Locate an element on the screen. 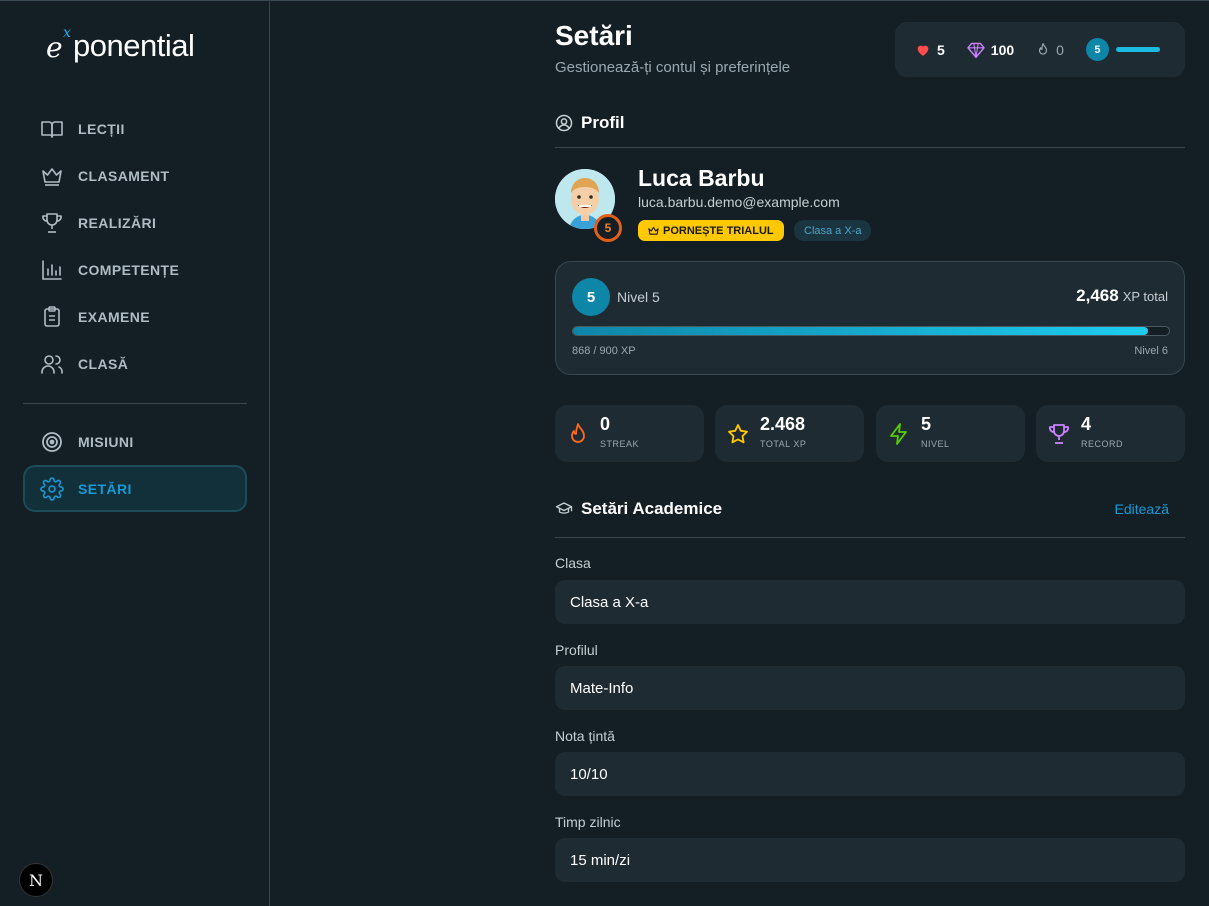 This screenshot has width=1209, height=906. stat-value: 2.468 is located at coordinates (783, 424).